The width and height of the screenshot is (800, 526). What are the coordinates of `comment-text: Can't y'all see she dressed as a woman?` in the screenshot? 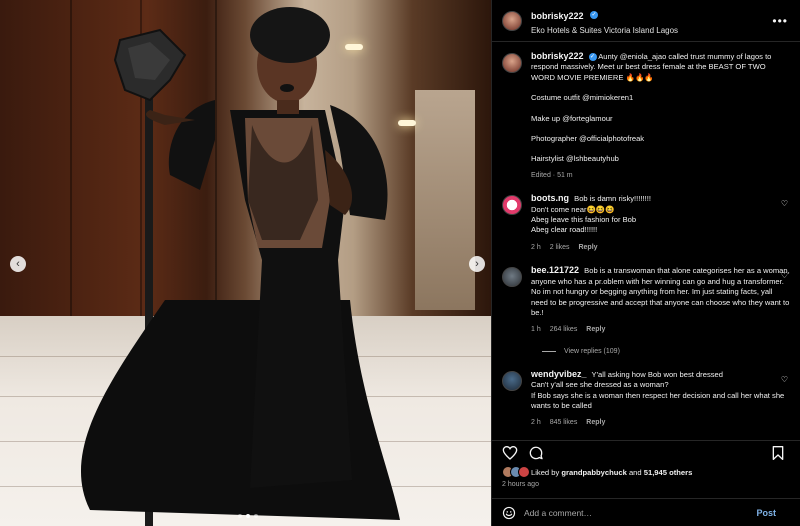 It's located at (600, 385).